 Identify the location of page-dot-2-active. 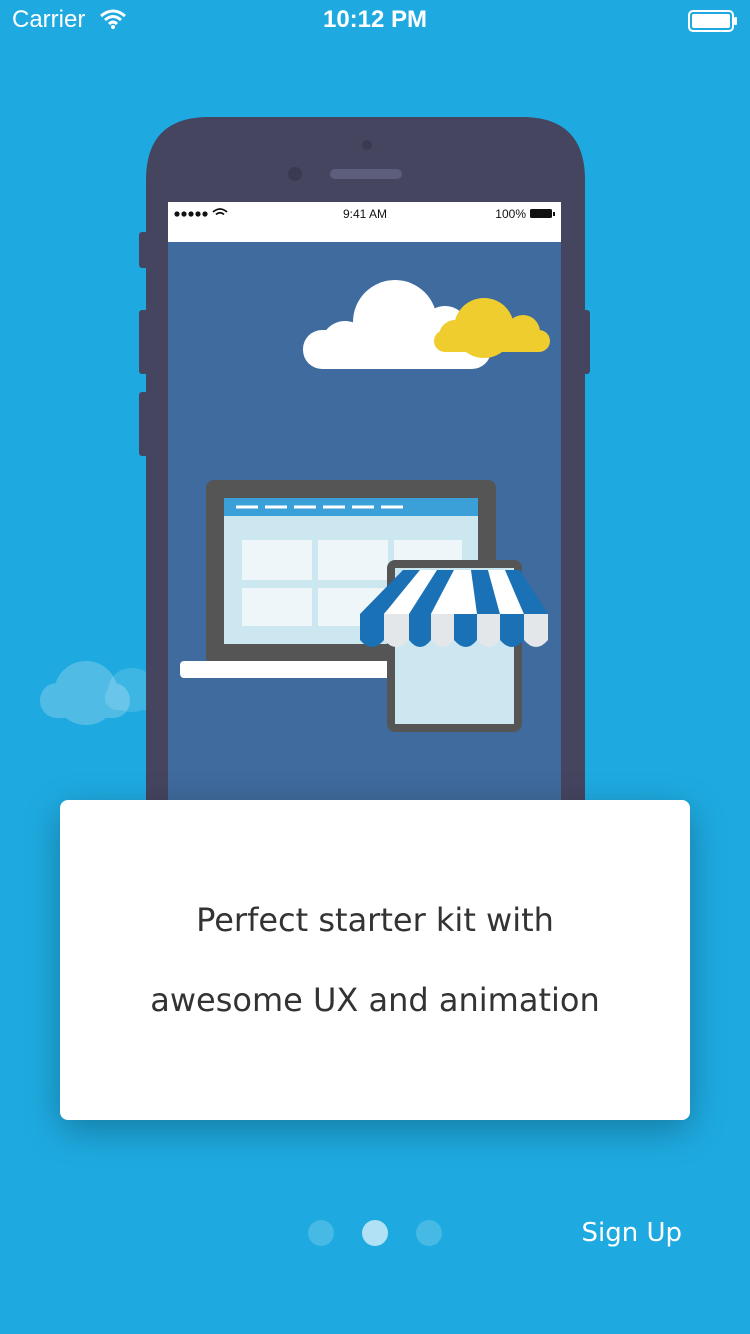
(375, 1233).